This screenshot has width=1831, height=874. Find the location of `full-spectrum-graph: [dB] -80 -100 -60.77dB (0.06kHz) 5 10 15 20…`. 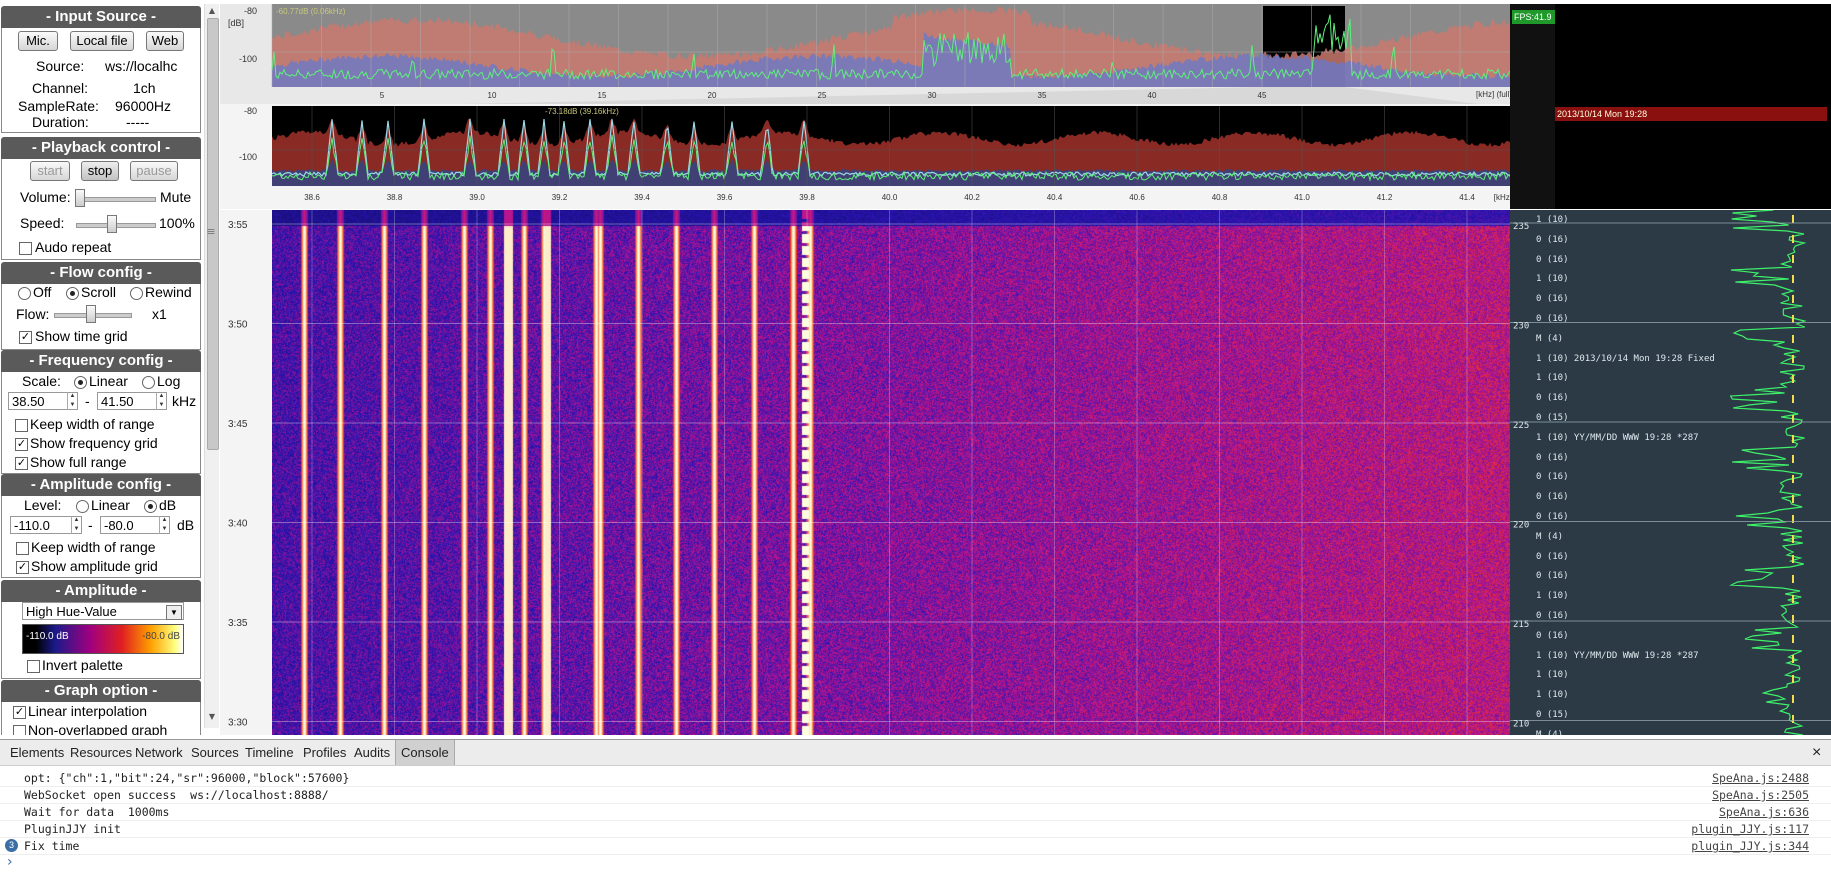

full-spectrum-graph: [dB] -80 -100 -60.77dB (0.06kHz) 5 10 15 20… is located at coordinates (865, 54).